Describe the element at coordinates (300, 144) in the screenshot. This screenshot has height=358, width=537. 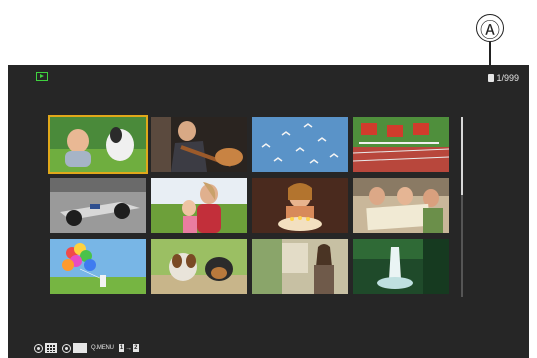
I see `thumbnail-birds-in-sky` at that location.